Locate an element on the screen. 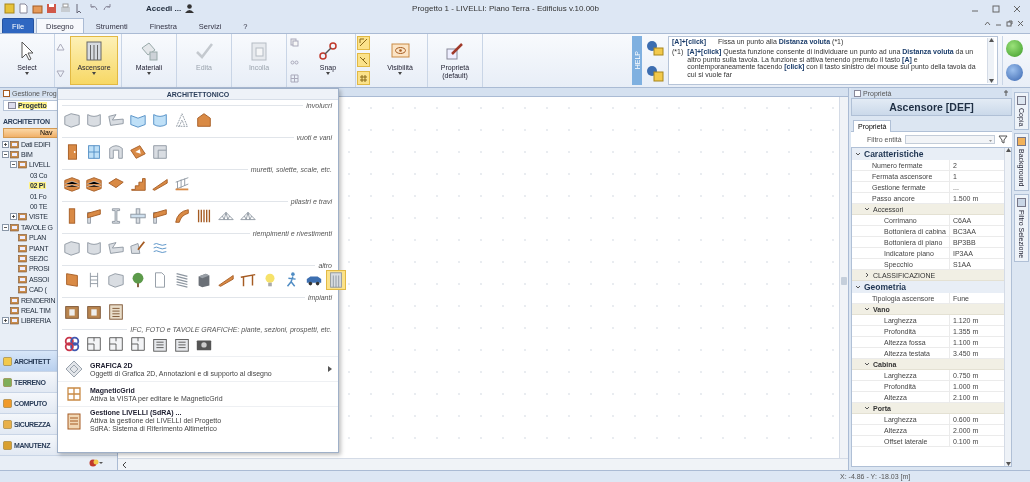 The width and height of the screenshot is (1030, 482). window-title: Progetto 1 - LIVELLI: Piano Terra - Edificius v.10.00b is located at coordinates (505, 8).